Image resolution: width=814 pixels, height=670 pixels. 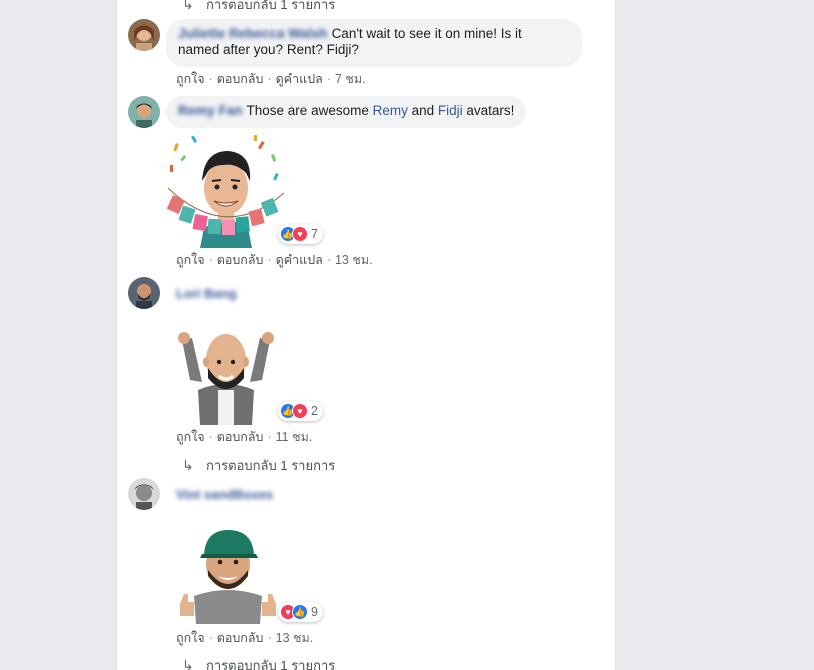 I want to click on comment-actions: ถูกใจ · ตอบกลับ · 11 ชม., so click(x=244, y=437).